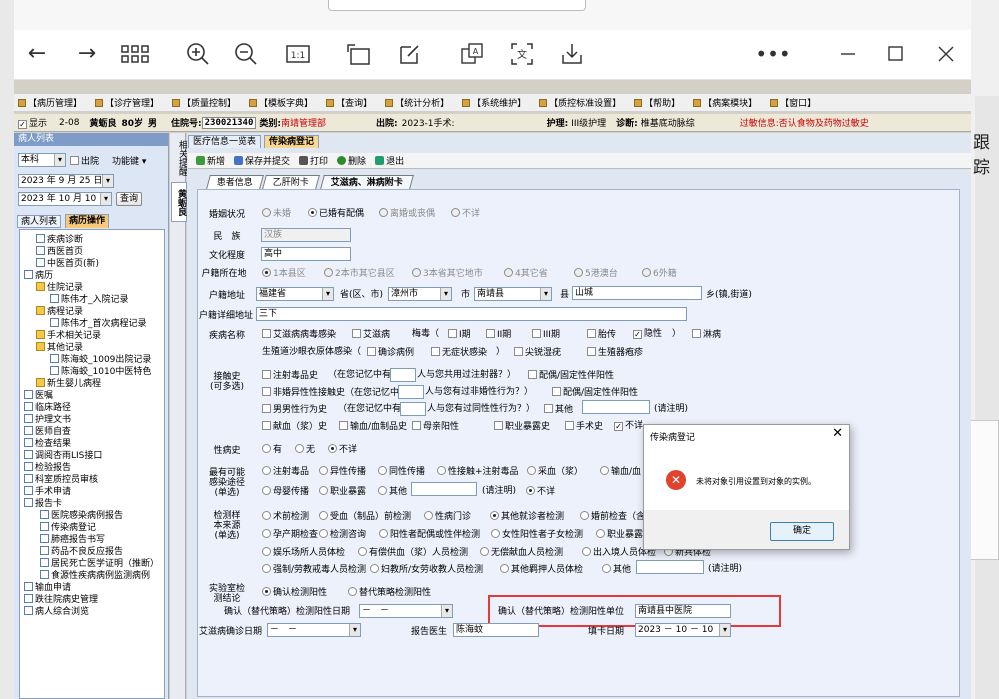 The width and height of the screenshot is (999, 699). What do you see at coordinates (342, 535) in the screenshot?
I see `source-option: 检测咨询` at bounding box center [342, 535].